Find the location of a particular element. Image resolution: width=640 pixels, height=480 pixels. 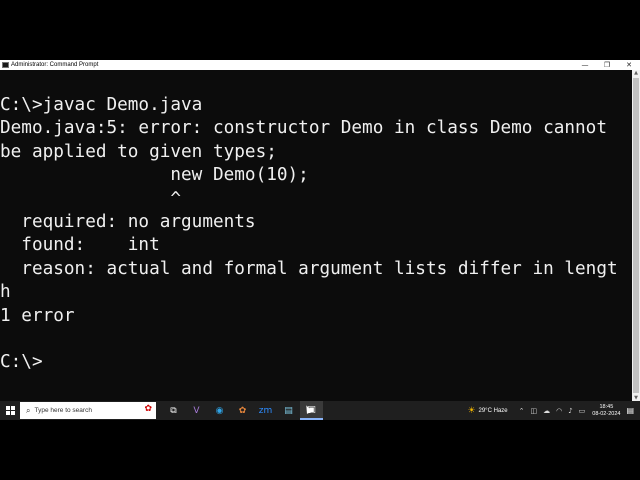

taskbar-clock: 18:45 08-02-2024 is located at coordinates (606, 411).